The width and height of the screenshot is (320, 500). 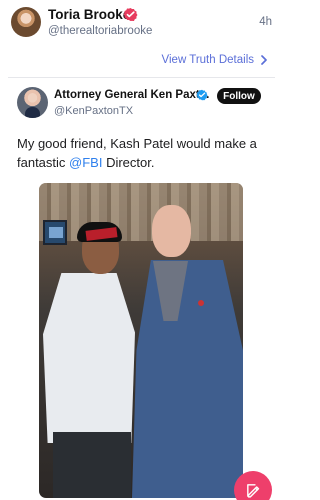 I want to click on left-person-shirt, so click(x=89, y=358).